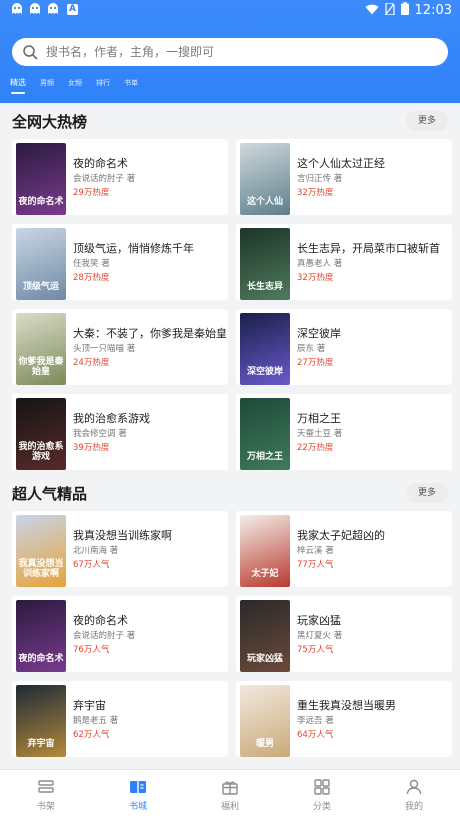  What do you see at coordinates (95, 706) in the screenshot?
I see `book-title: 弃宇宙` at bounding box center [95, 706].